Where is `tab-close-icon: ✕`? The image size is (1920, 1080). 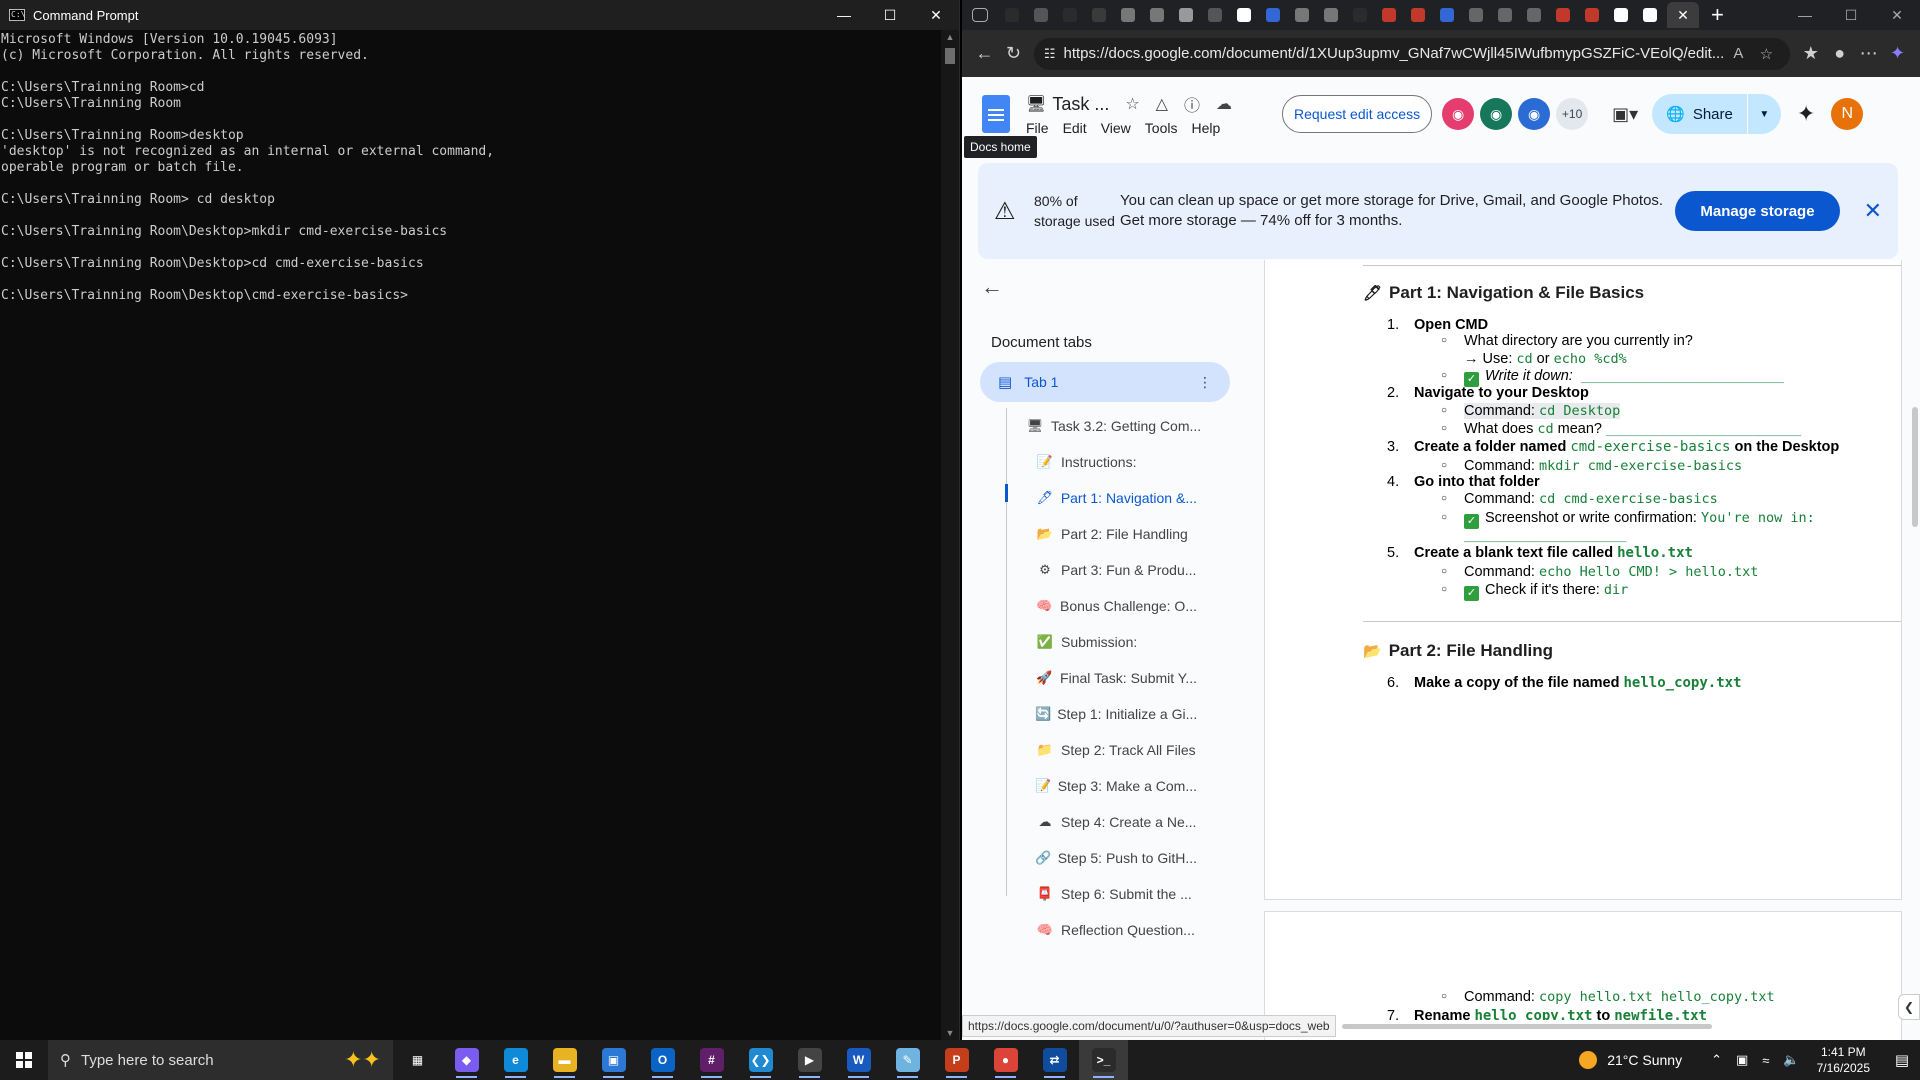
tab-close-icon: ✕ is located at coordinates (1683, 15).